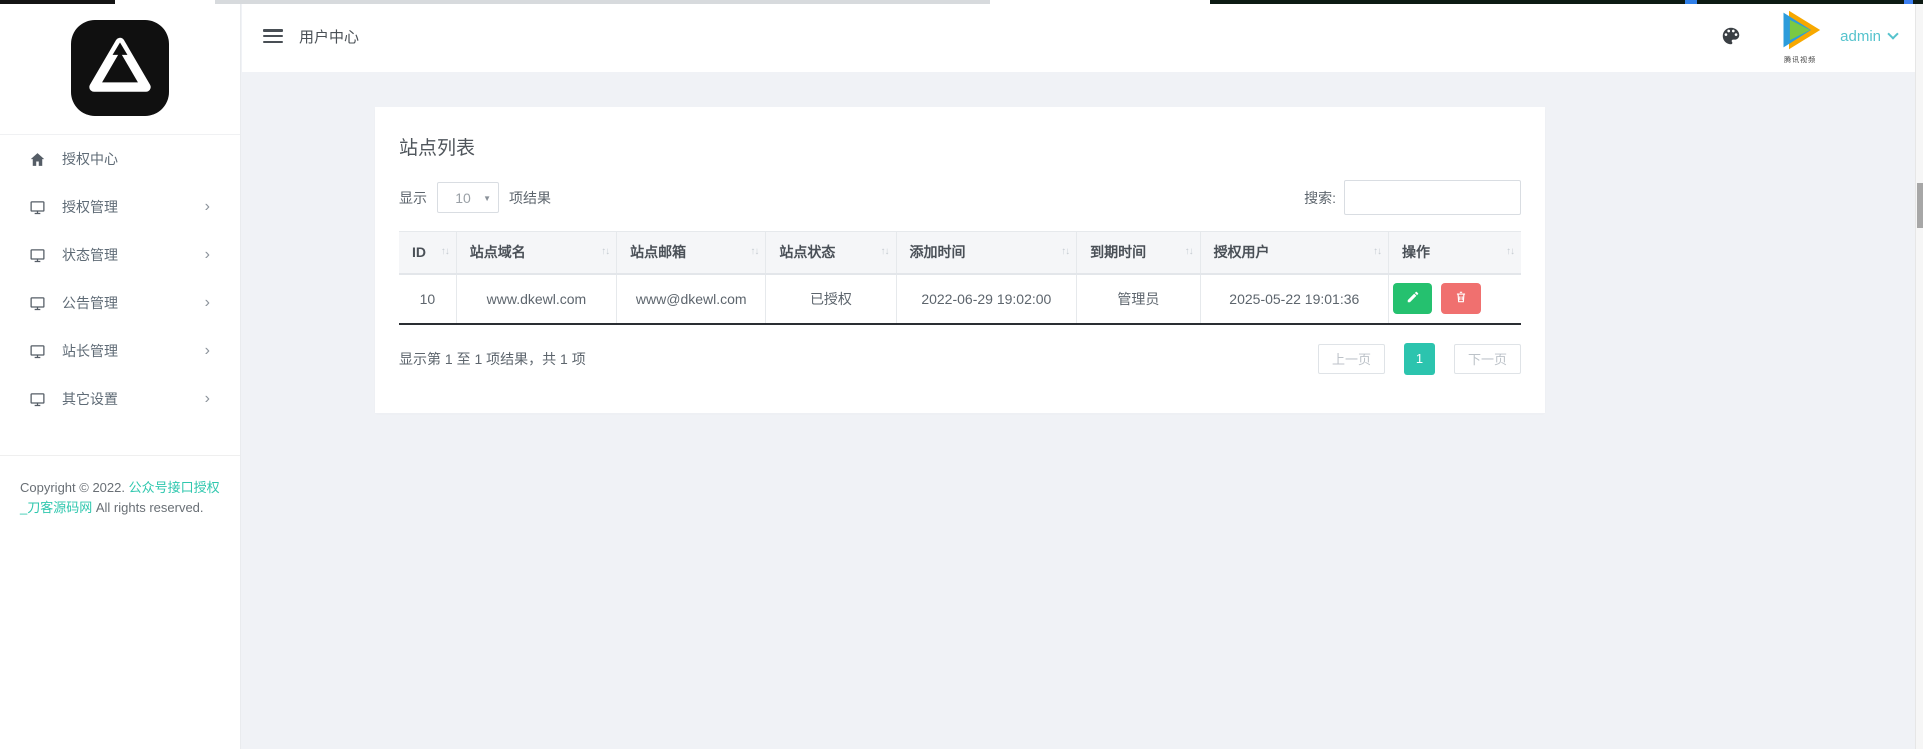 This screenshot has height=749, width=1923. I want to click on column-label: 站点状态, so click(807, 252).